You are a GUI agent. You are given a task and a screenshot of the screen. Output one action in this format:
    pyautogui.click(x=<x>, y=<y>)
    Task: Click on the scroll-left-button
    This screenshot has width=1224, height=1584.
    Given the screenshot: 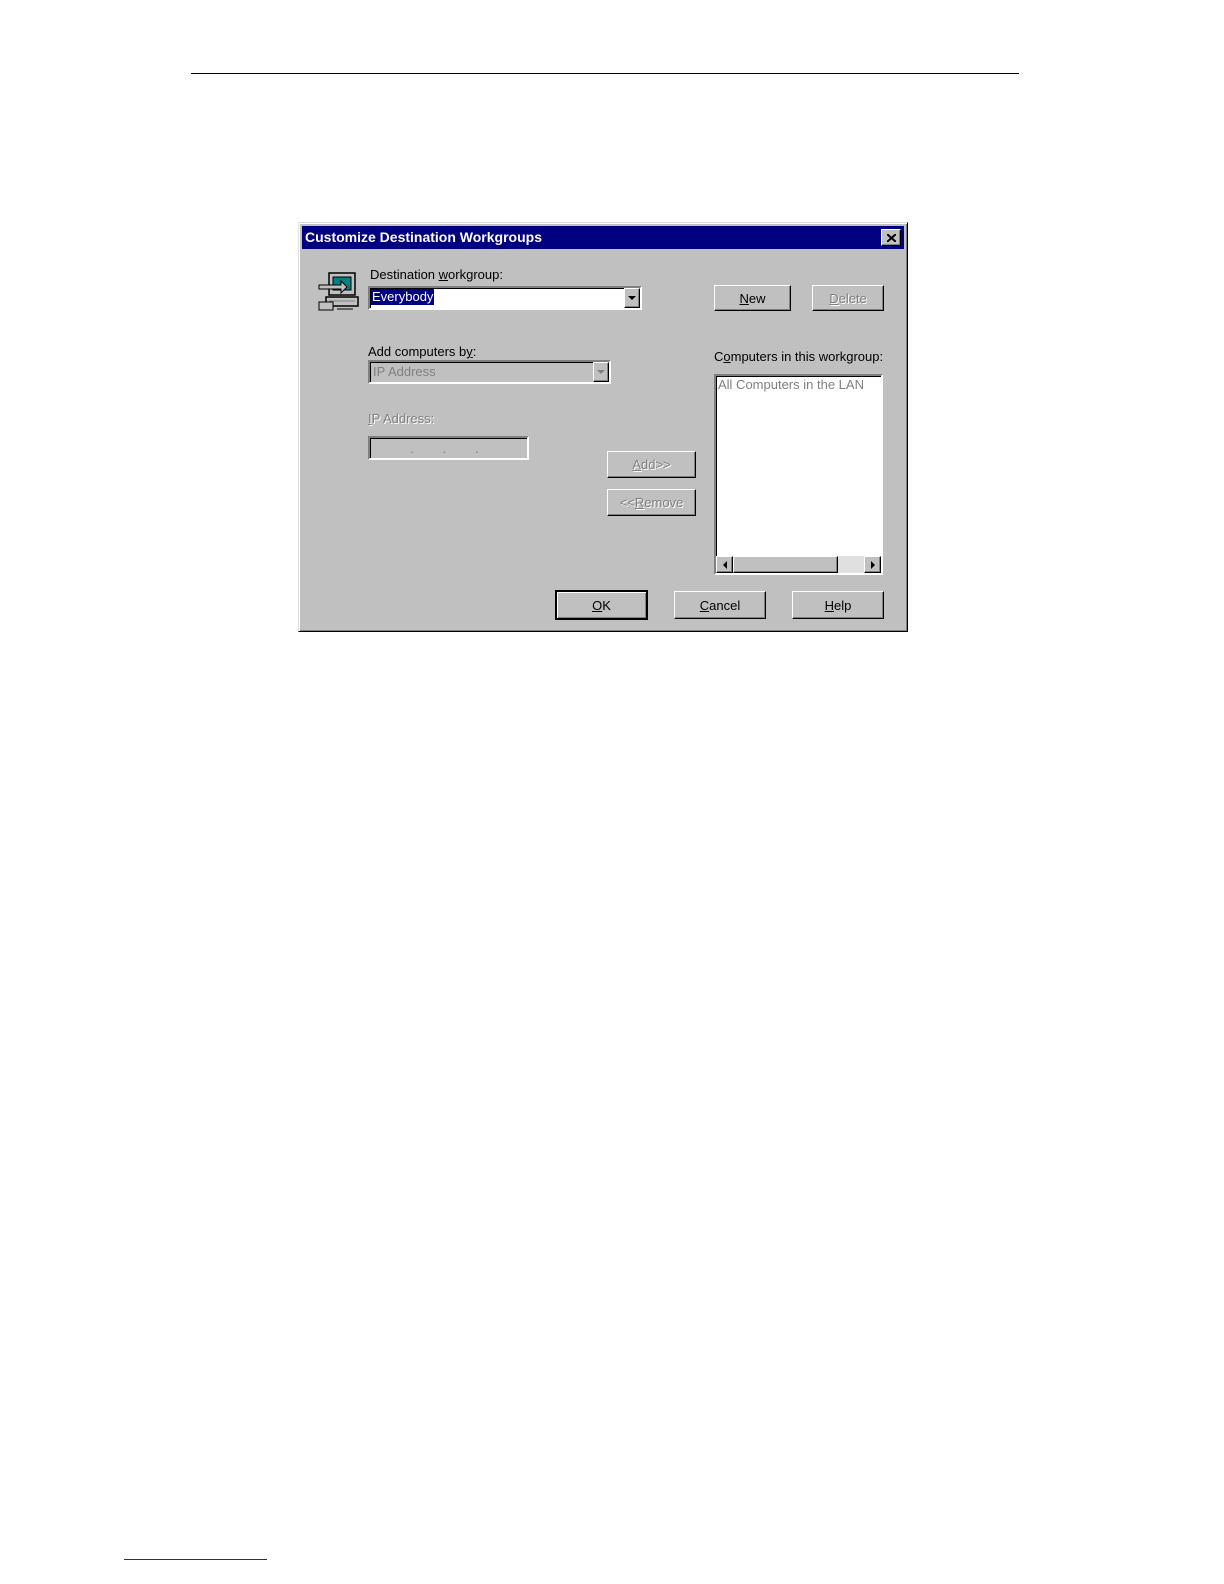 What is the action you would take?
    pyautogui.click(x=724, y=564)
    